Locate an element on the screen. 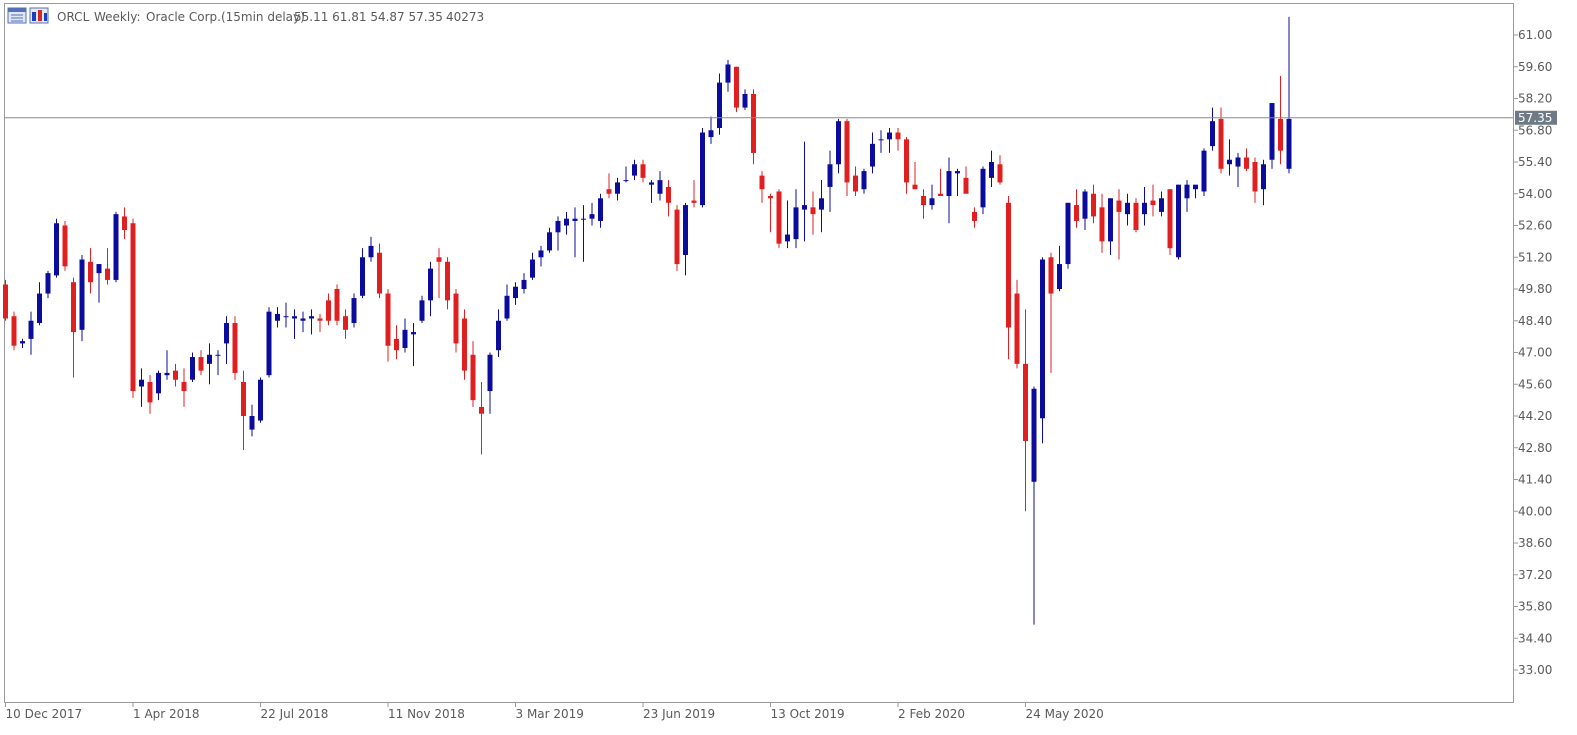  x-tick-label: 23 Jun 2019 is located at coordinates (679, 714).